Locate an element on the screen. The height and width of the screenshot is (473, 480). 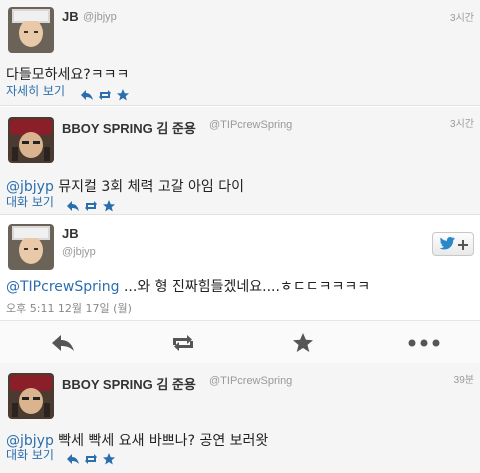
tweet-body: ...와 형 진짜힘들겠네요....ㅎㄷㄷㅋㅋㅋㅋ is located at coordinates (245, 287).